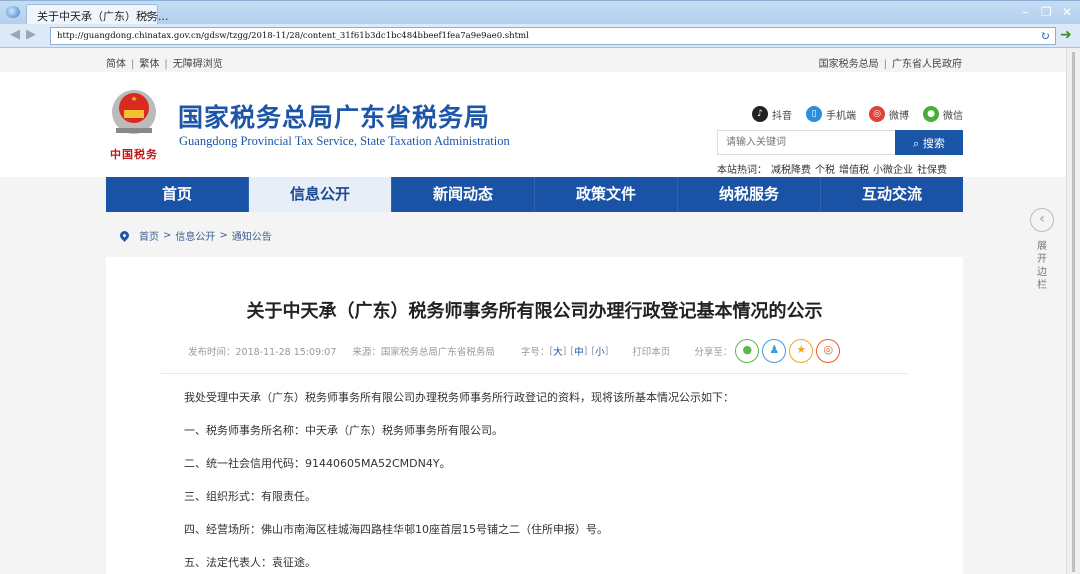 This screenshot has width=1080, height=574. I want to click on breadcrumb: 首页 > 信息公开 > 通知公告, so click(195, 235).